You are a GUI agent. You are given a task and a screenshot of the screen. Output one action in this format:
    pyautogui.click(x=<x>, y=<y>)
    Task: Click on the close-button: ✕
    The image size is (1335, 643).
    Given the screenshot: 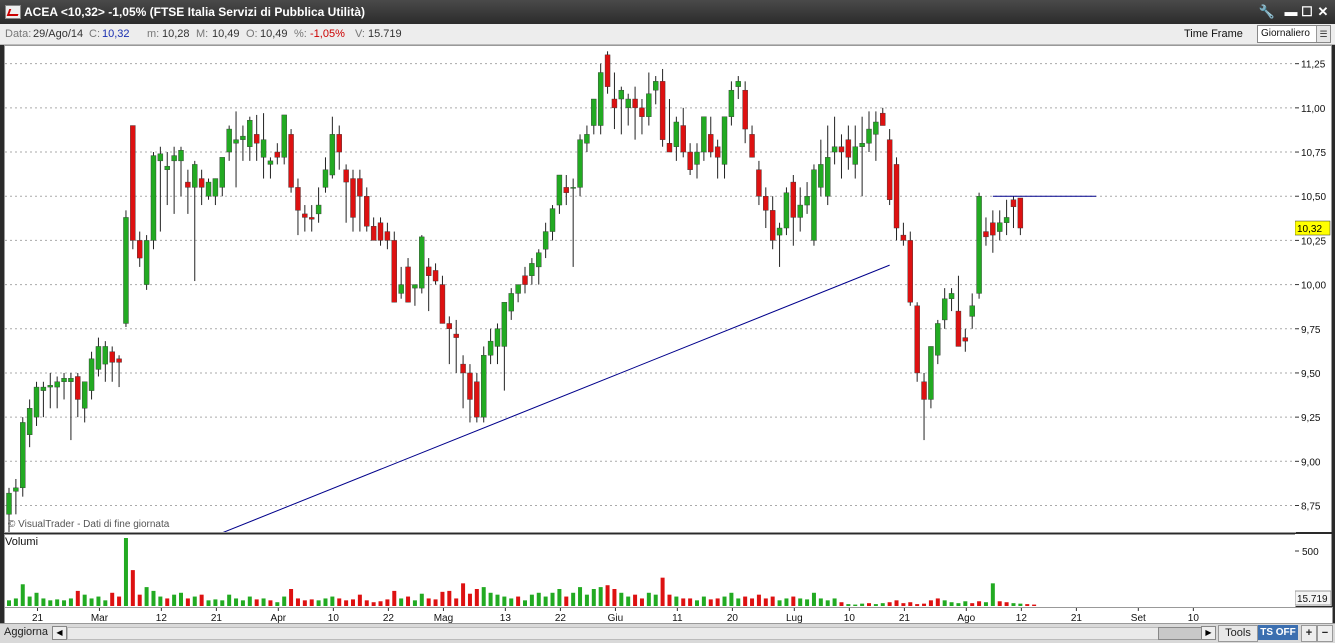 What is the action you would take?
    pyautogui.click(x=1323, y=11)
    